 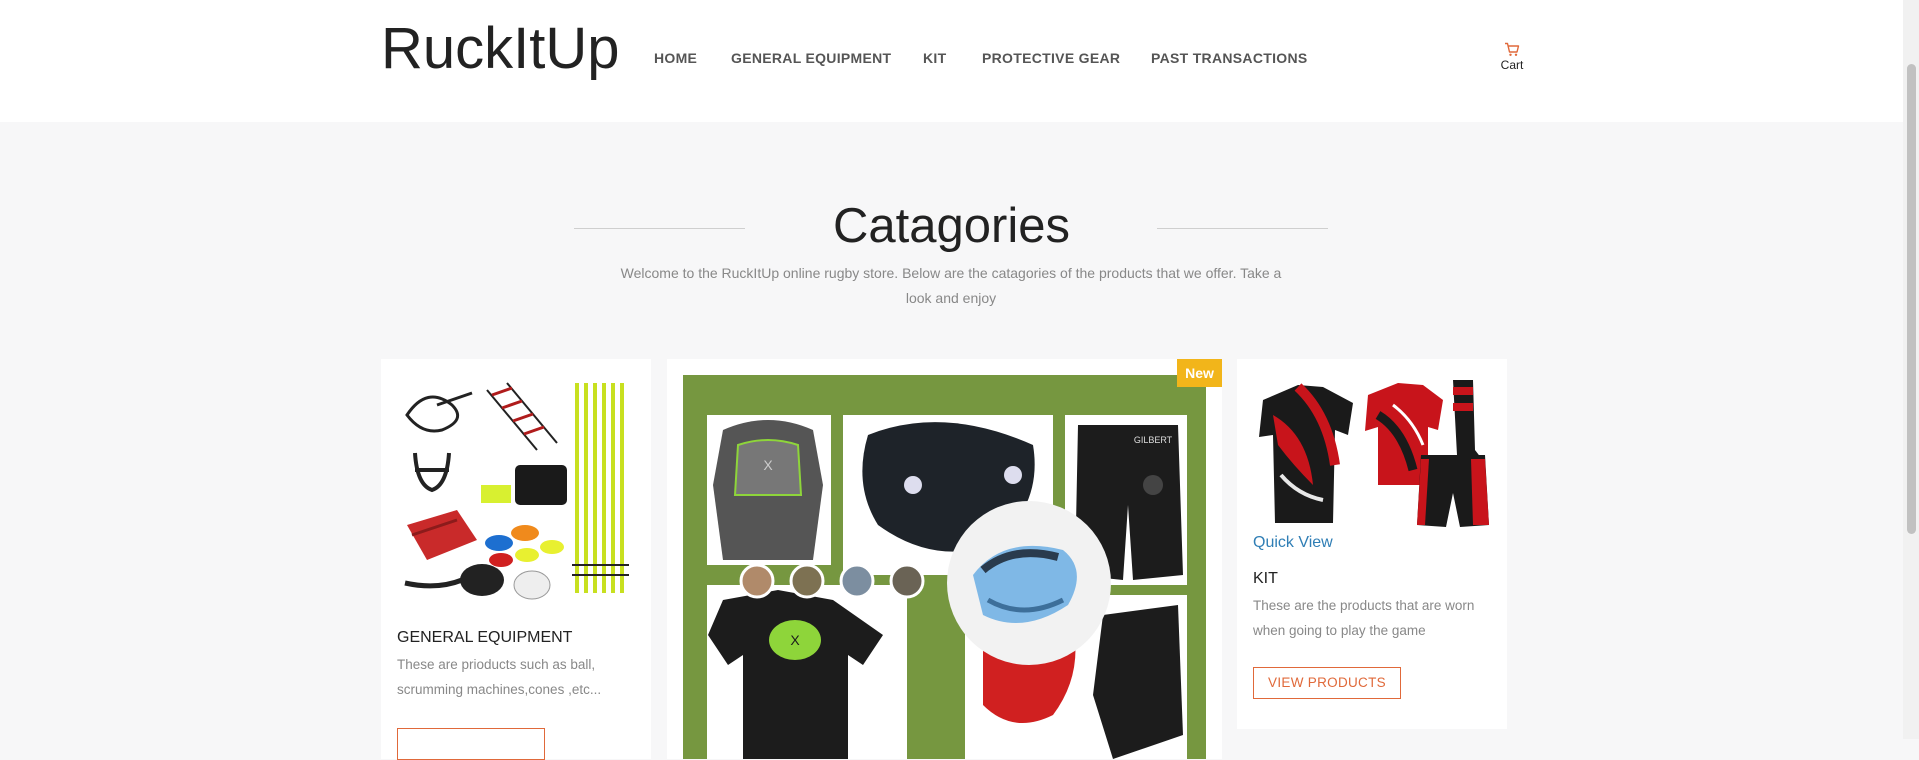 What do you see at coordinates (1372, 452) in the screenshot?
I see `kit-image` at bounding box center [1372, 452].